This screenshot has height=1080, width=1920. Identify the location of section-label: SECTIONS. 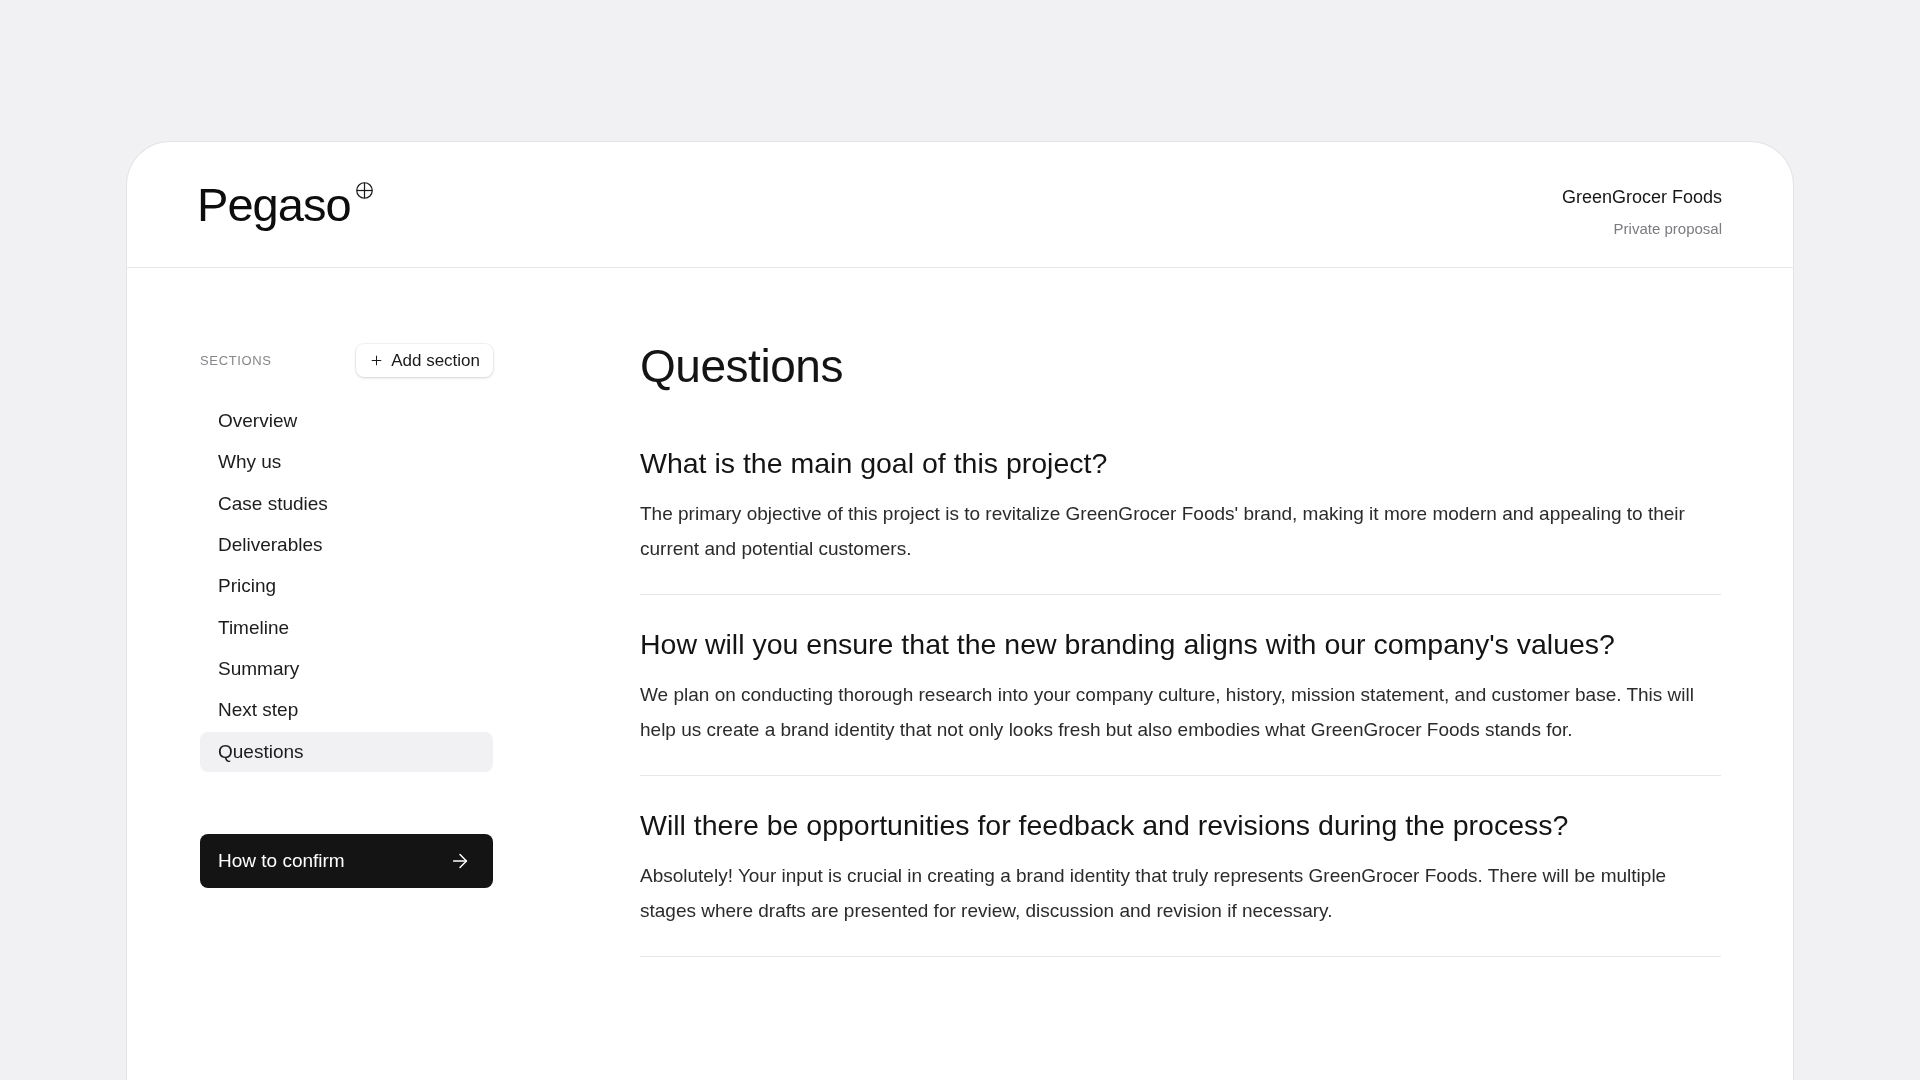
(236, 360).